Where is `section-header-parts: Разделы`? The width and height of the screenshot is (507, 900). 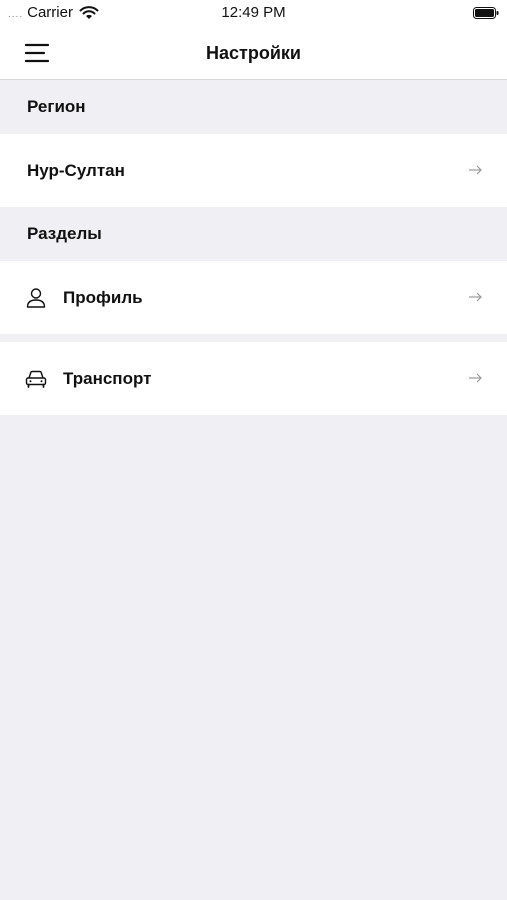 section-header-parts: Разделы is located at coordinates (253, 234).